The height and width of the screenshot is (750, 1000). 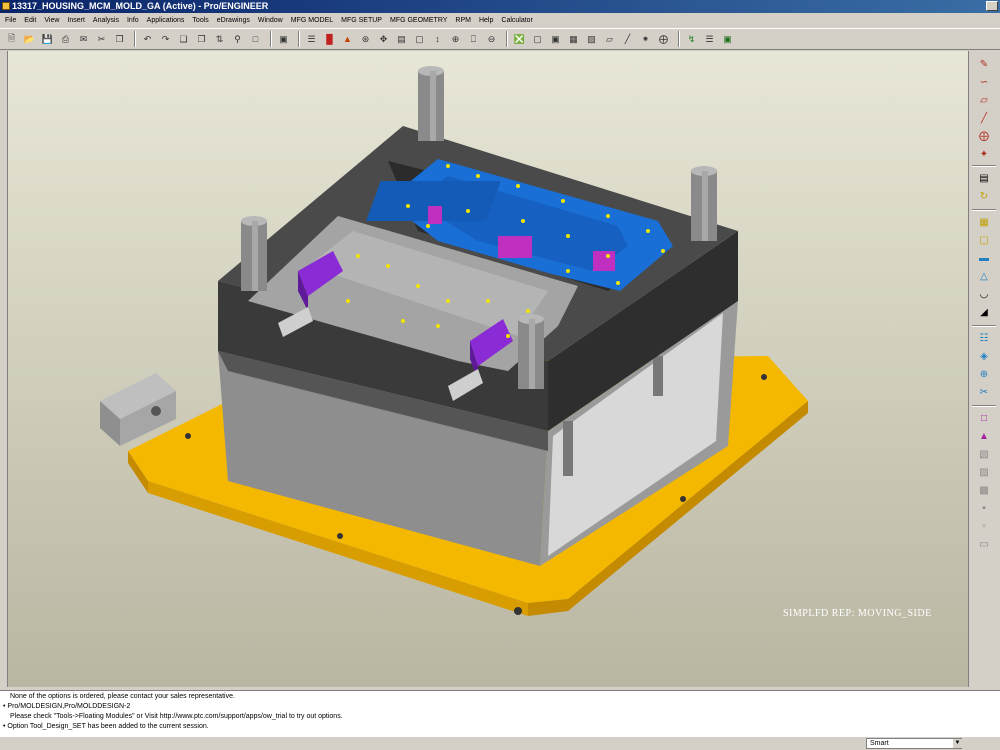 I want to click on close-button, so click(x=992, y=6).